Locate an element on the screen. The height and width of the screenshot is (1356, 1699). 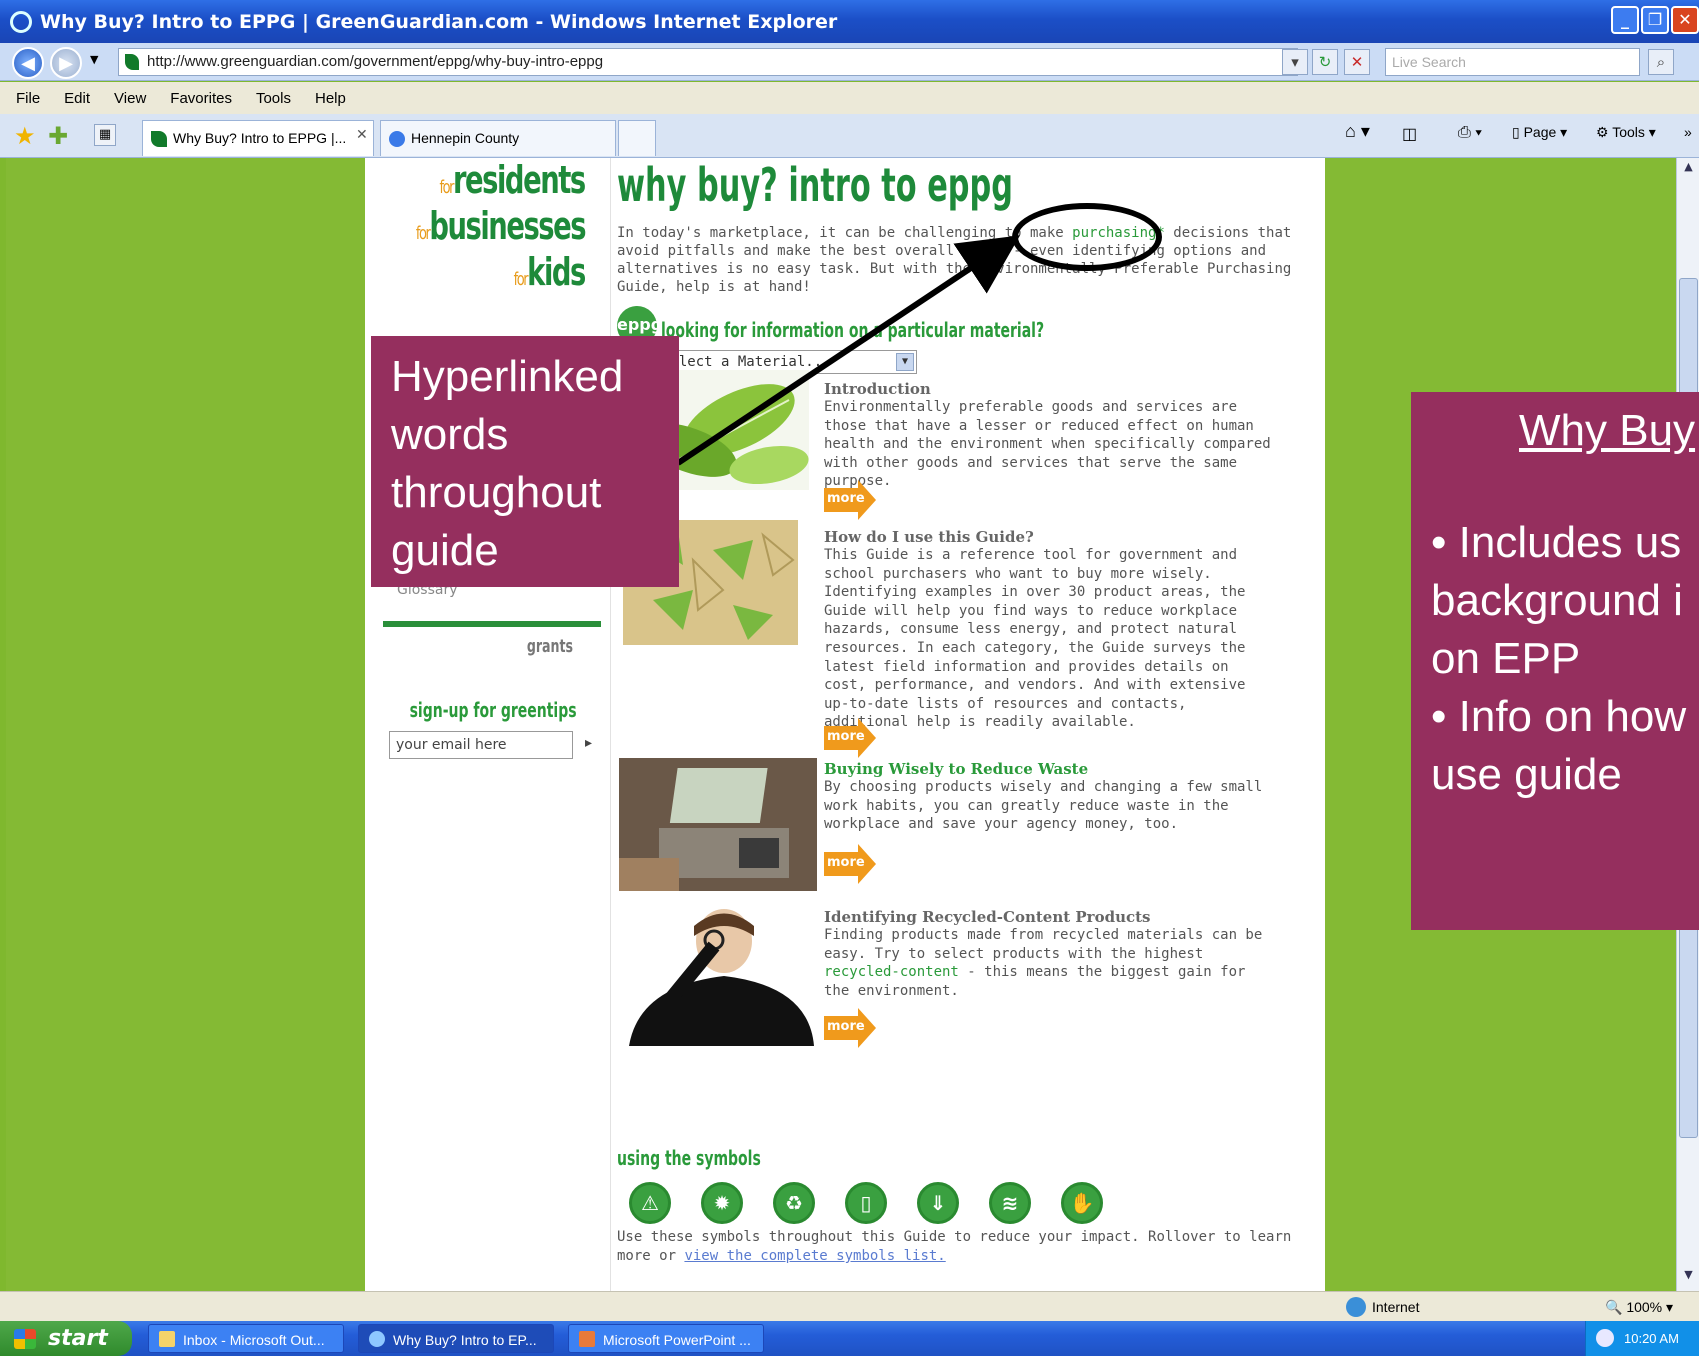
annotation-ellipse is located at coordinates (1087, 237).